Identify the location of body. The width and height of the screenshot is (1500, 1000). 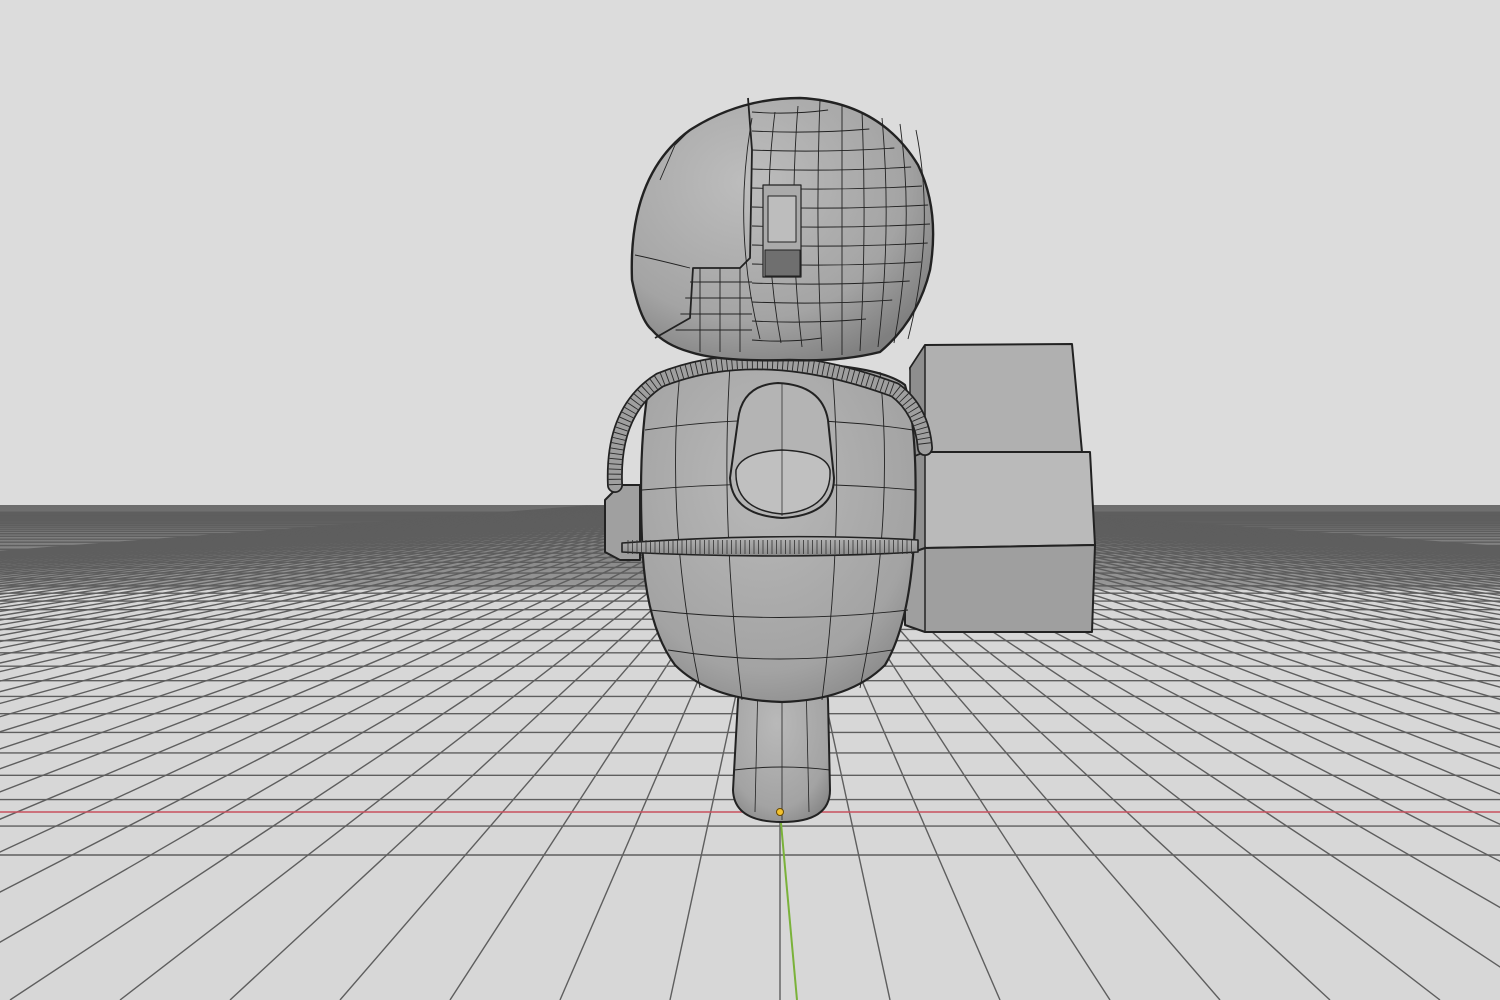
(778, 532).